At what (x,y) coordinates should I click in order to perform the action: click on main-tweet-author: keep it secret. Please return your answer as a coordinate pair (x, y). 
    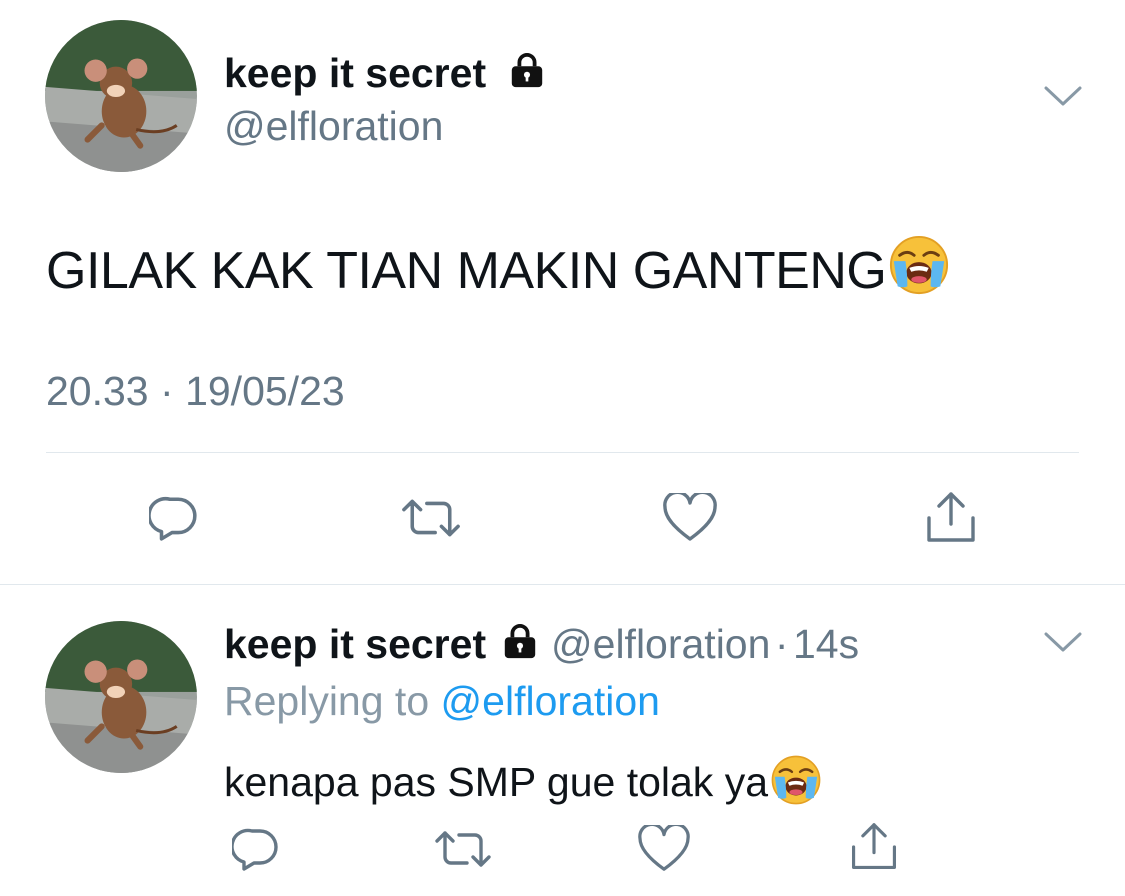
    Looking at the image, I should click on (385, 73).